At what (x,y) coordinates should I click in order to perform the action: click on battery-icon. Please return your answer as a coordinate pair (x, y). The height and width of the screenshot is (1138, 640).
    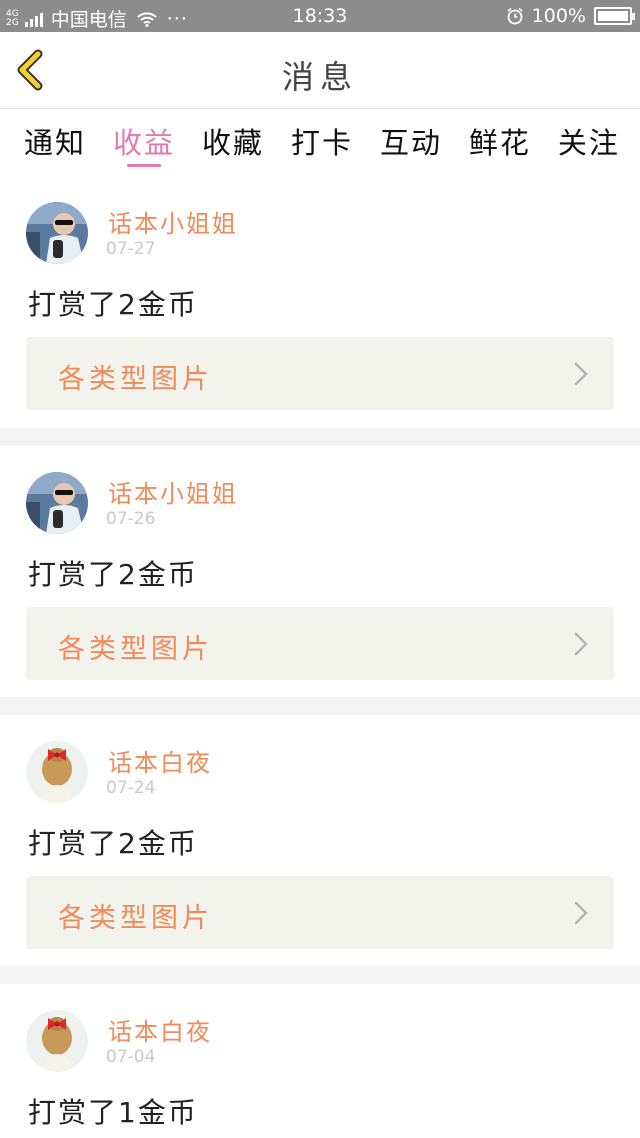
    Looking at the image, I should click on (614, 16).